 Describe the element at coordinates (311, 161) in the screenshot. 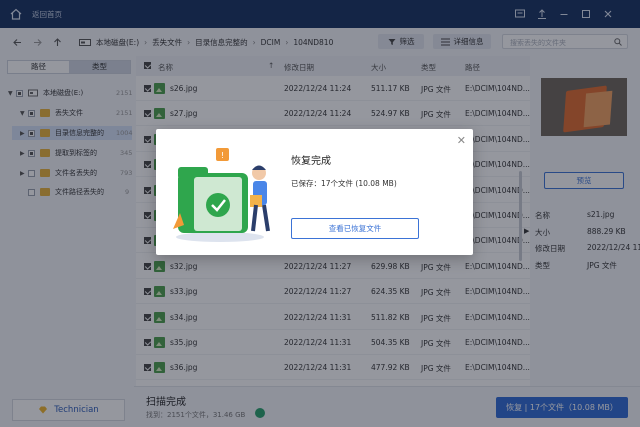

I see `dialog-title: 恢复完成` at that location.